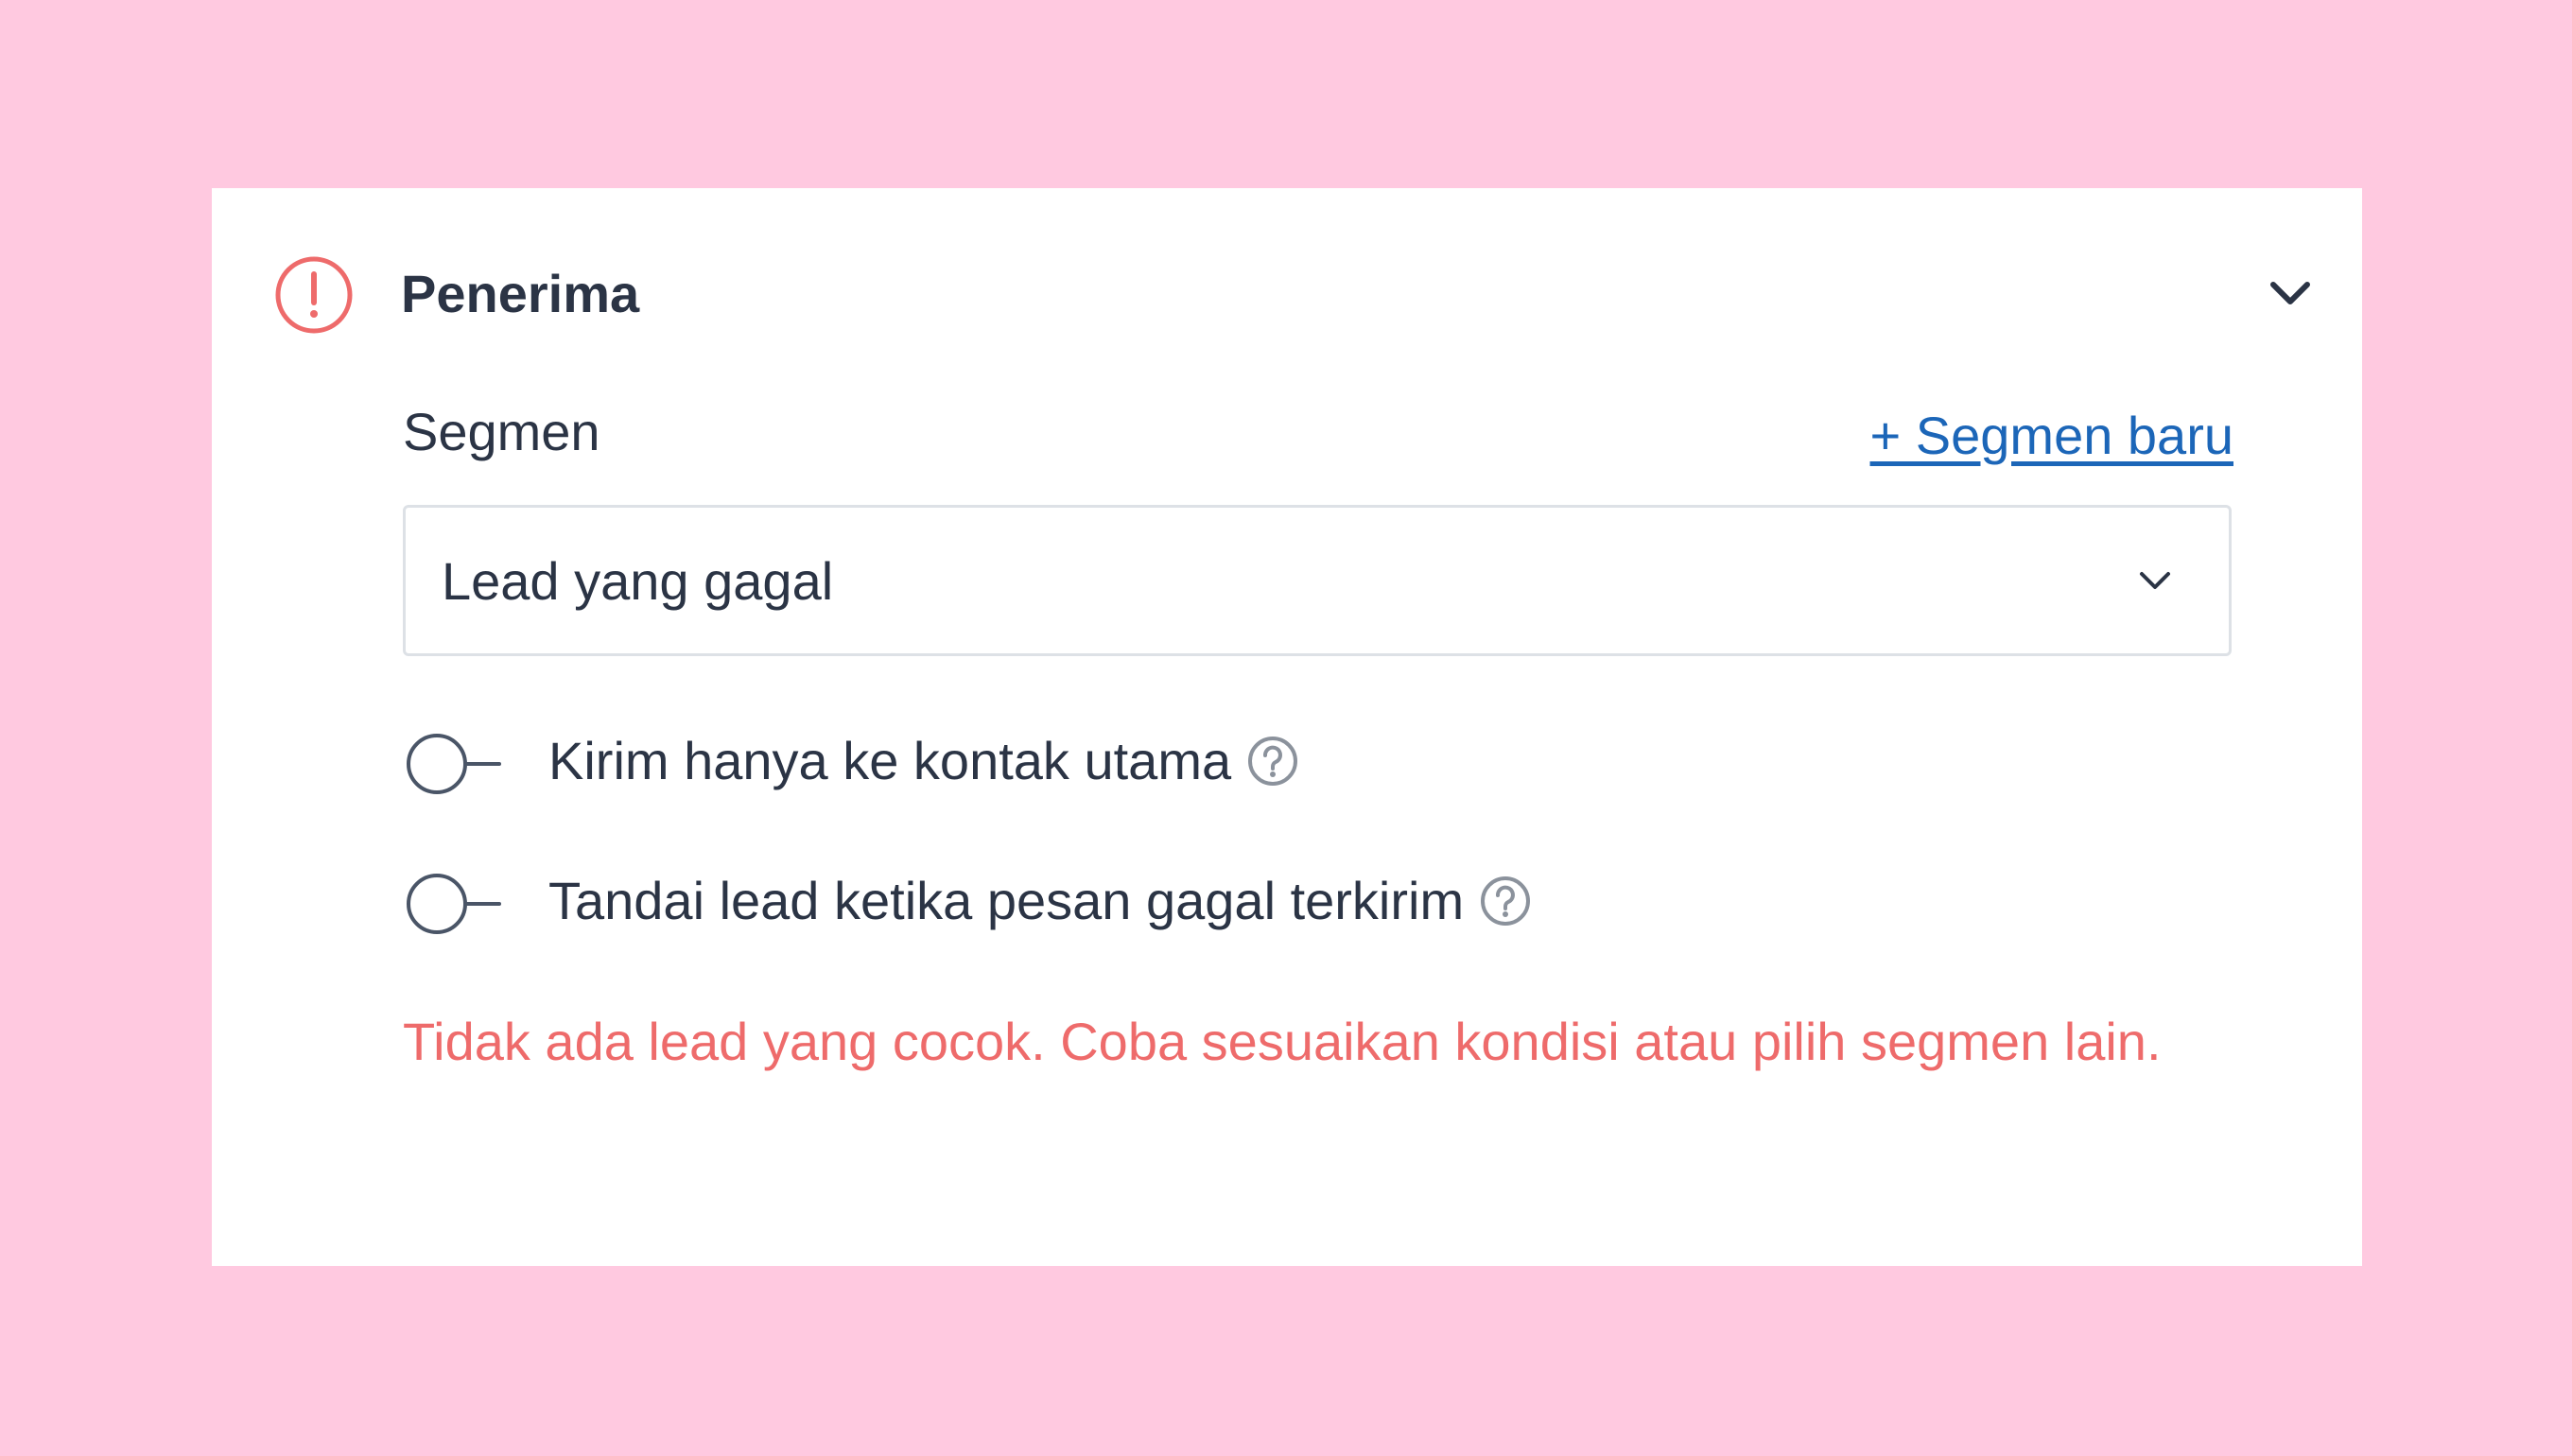 The image size is (2572, 1456). Describe the element at coordinates (314, 295) in the screenshot. I see `error-exclamation-icon` at that location.